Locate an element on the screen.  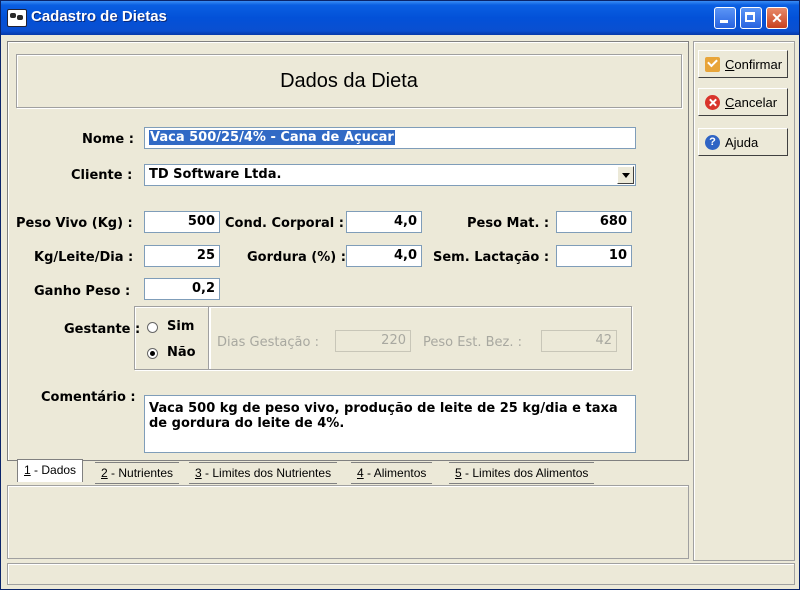
tab-alimentos: 4 - Alimentos is located at coordinates (392, 473).